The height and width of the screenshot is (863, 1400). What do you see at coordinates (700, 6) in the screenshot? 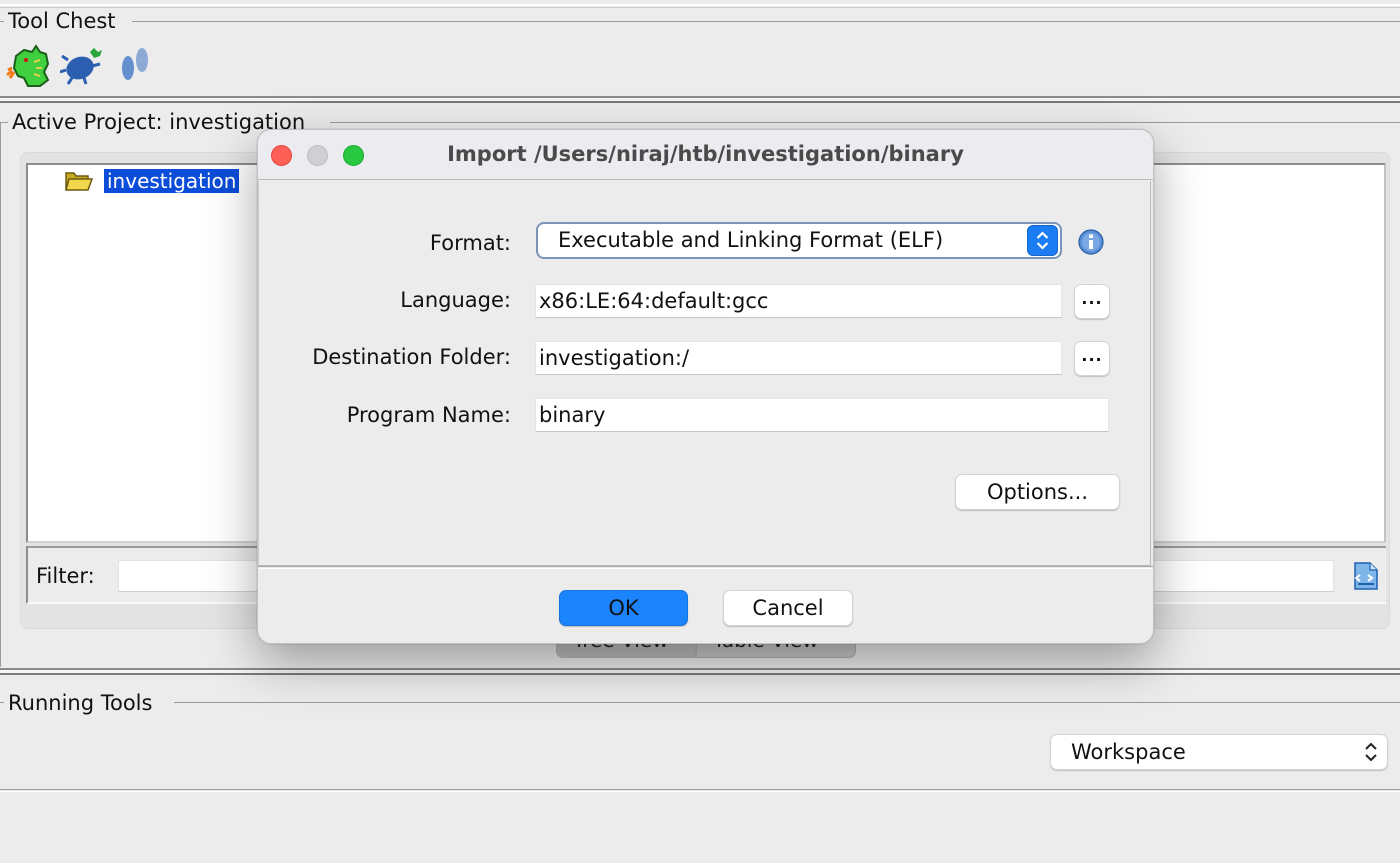
I see `top-divider` at bounding box center [700, 6].